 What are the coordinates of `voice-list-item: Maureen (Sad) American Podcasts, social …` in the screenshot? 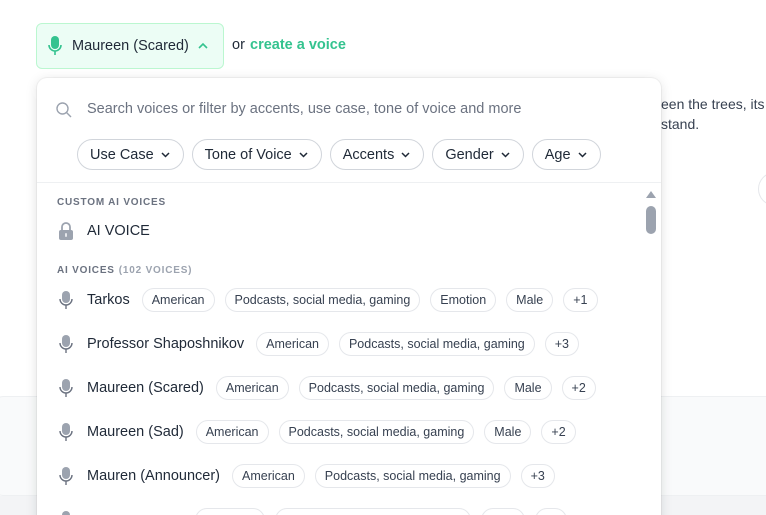 It's located at (321, 432).